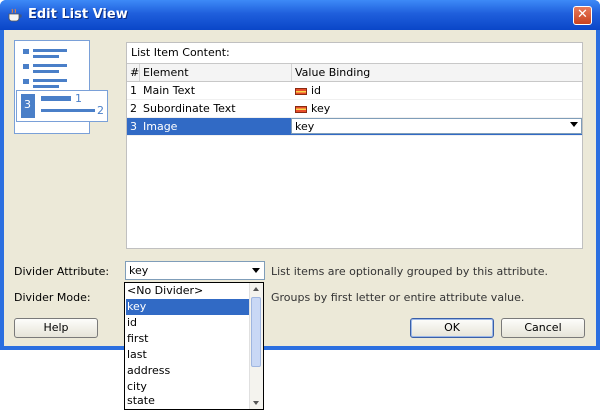  I want to click on preview-number-3: 3, so click(27, 104).